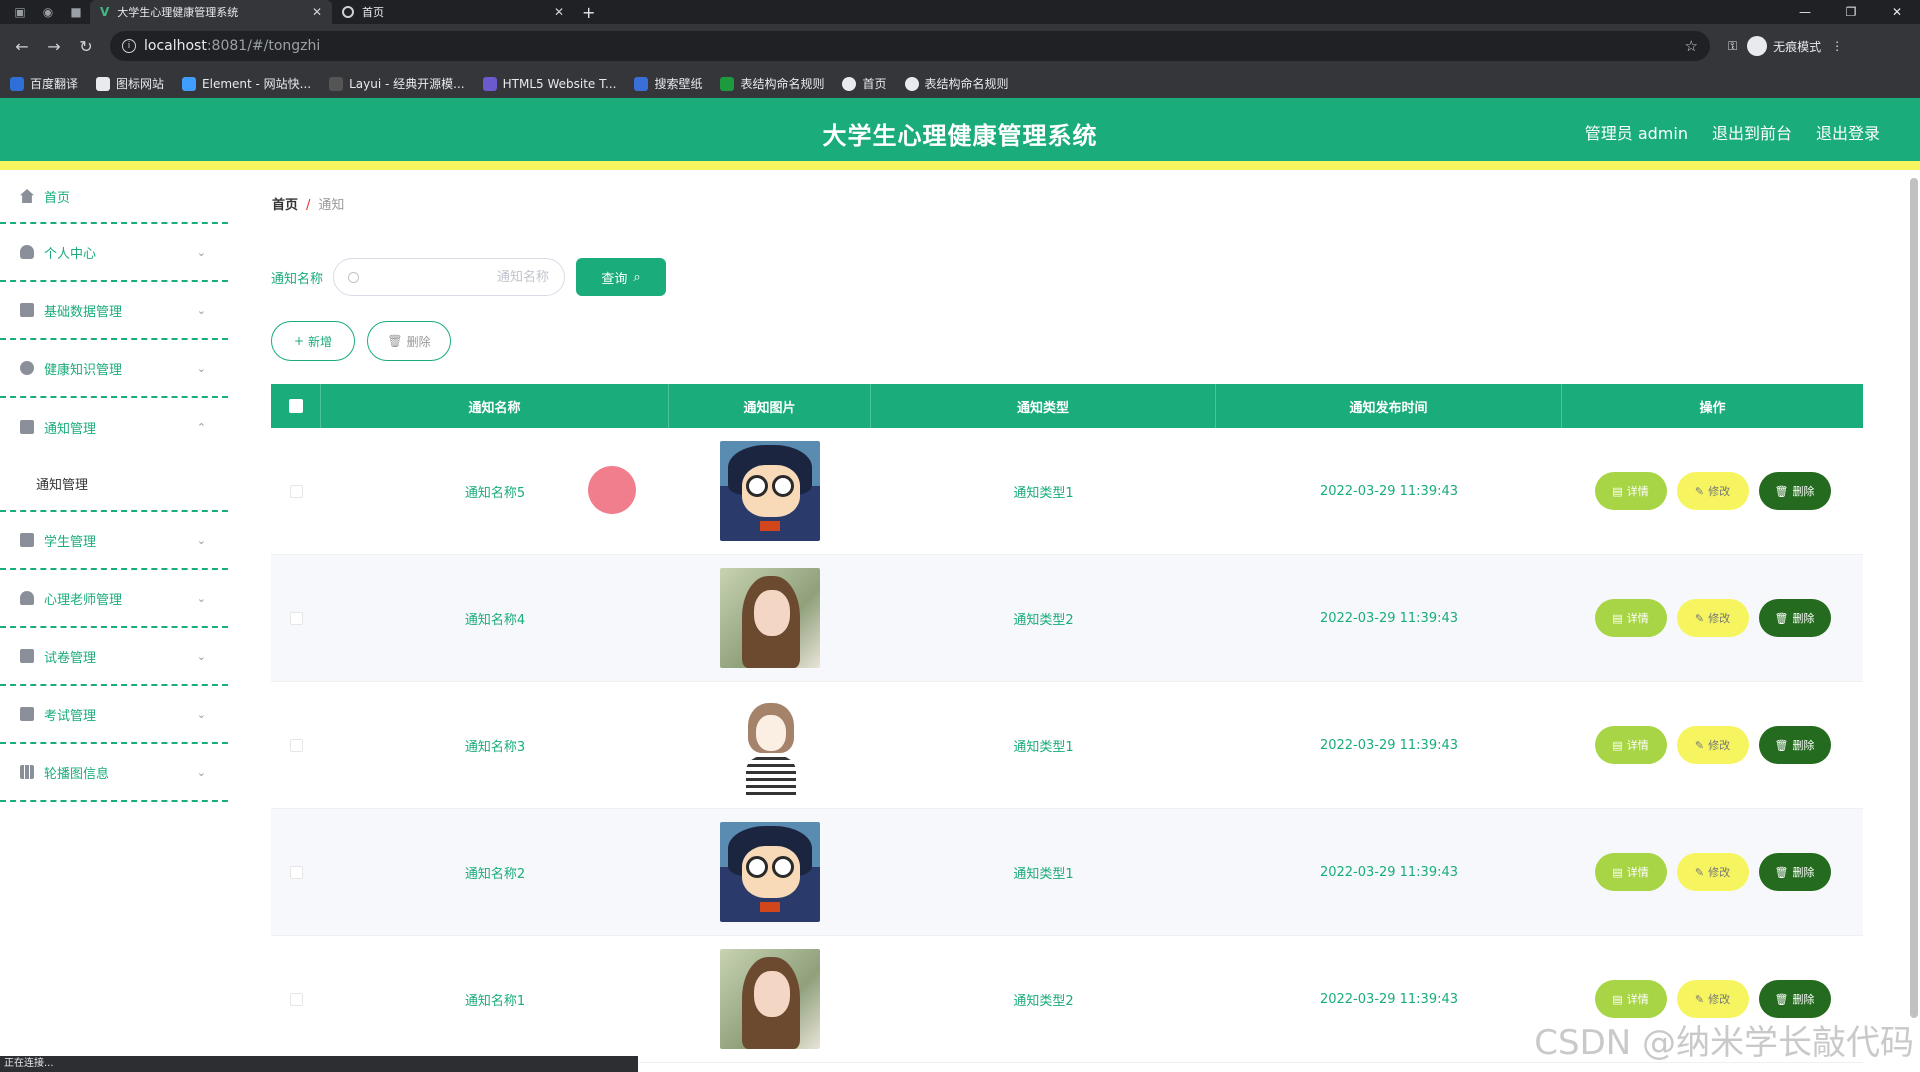  What do you see at coordinates (114, 773) in the screenshot?
I see `sidebar-item-carousel: 轮播图信息 ⌄` at bounding box center [114, 773].